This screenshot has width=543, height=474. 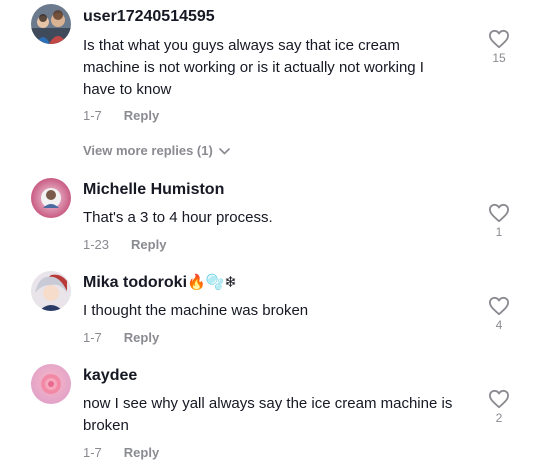 I want to click on username-text: Mika todoroki, so click(x=135, y=282).